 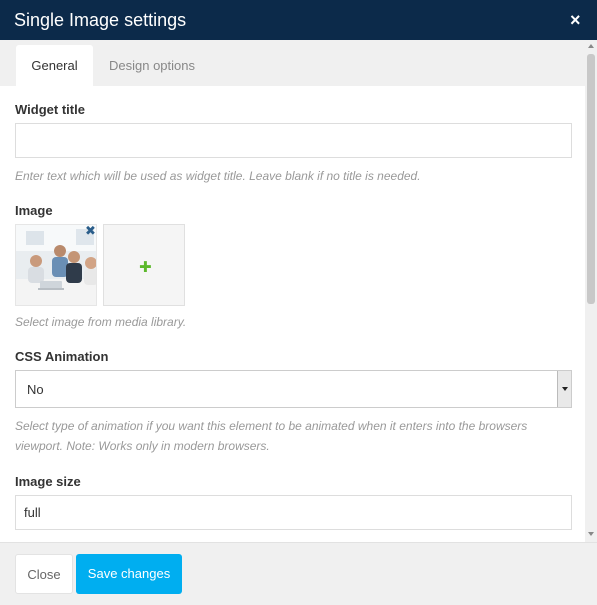 What do you see at coordinates (100, 20) in the screenshot?
I see `dialog-title: Single Image settings` at bounding box center [100, 20].